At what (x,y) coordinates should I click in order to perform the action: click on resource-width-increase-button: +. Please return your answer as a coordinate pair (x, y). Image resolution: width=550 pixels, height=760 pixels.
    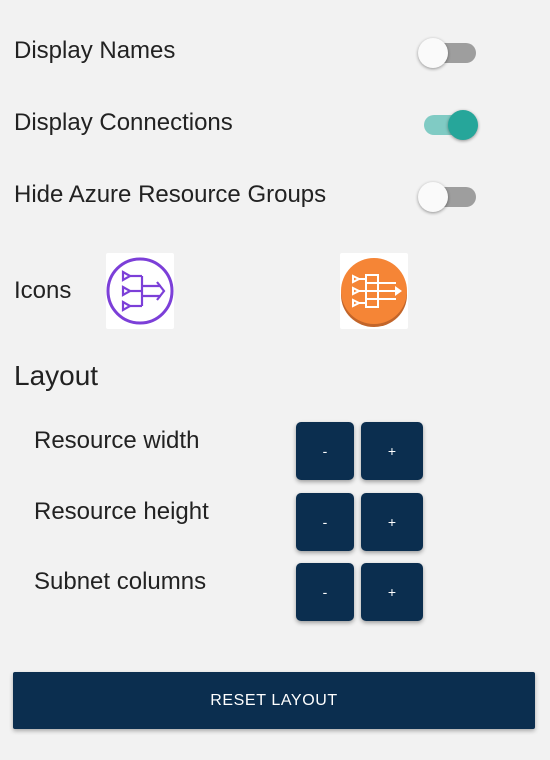
    Looking at the image, I should click on (392, 451).